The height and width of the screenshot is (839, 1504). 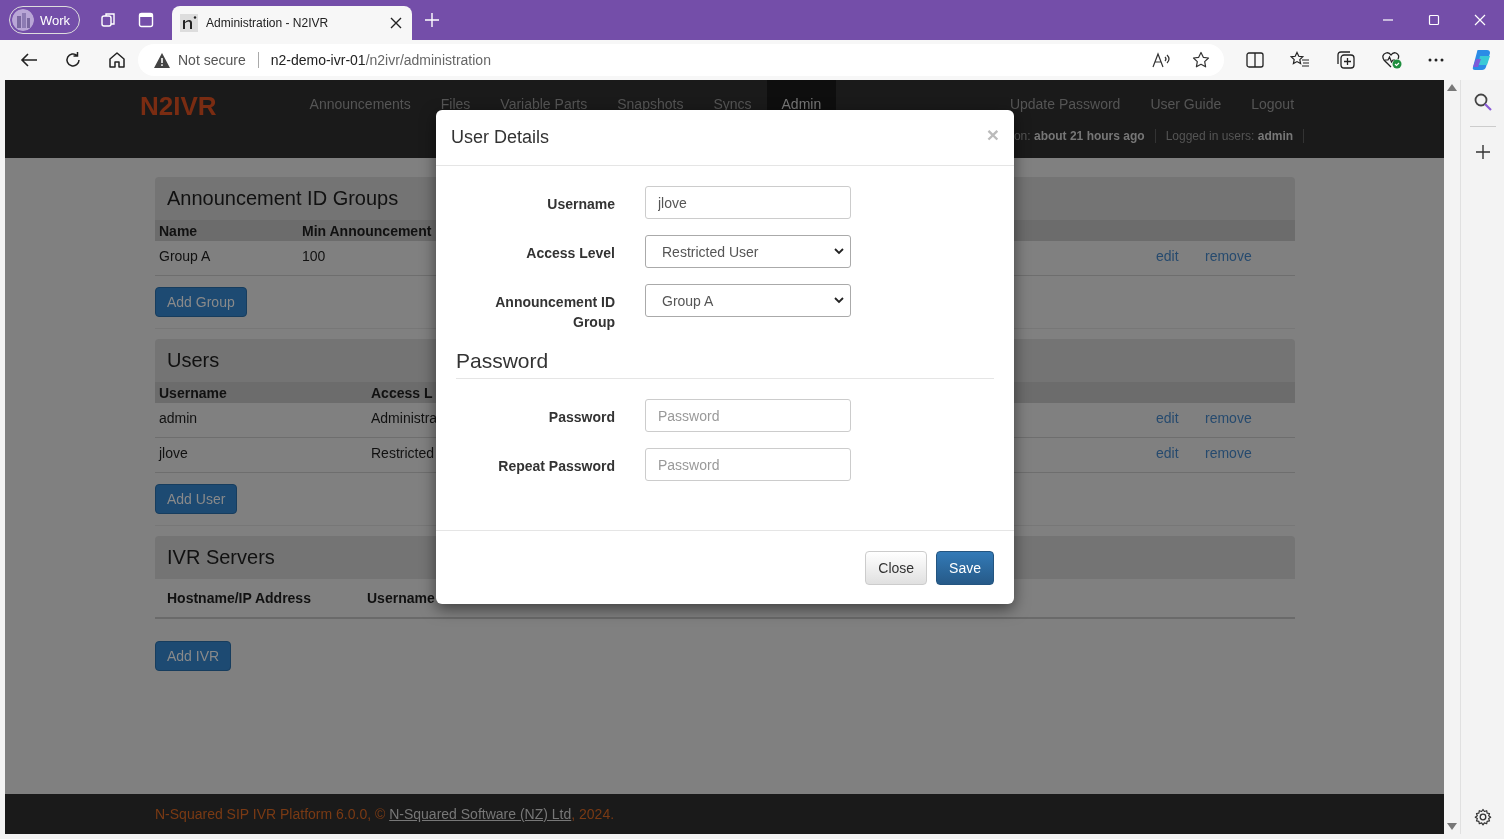 I want to click on brand-logo: N2IVR, so click(x=178, y=106).